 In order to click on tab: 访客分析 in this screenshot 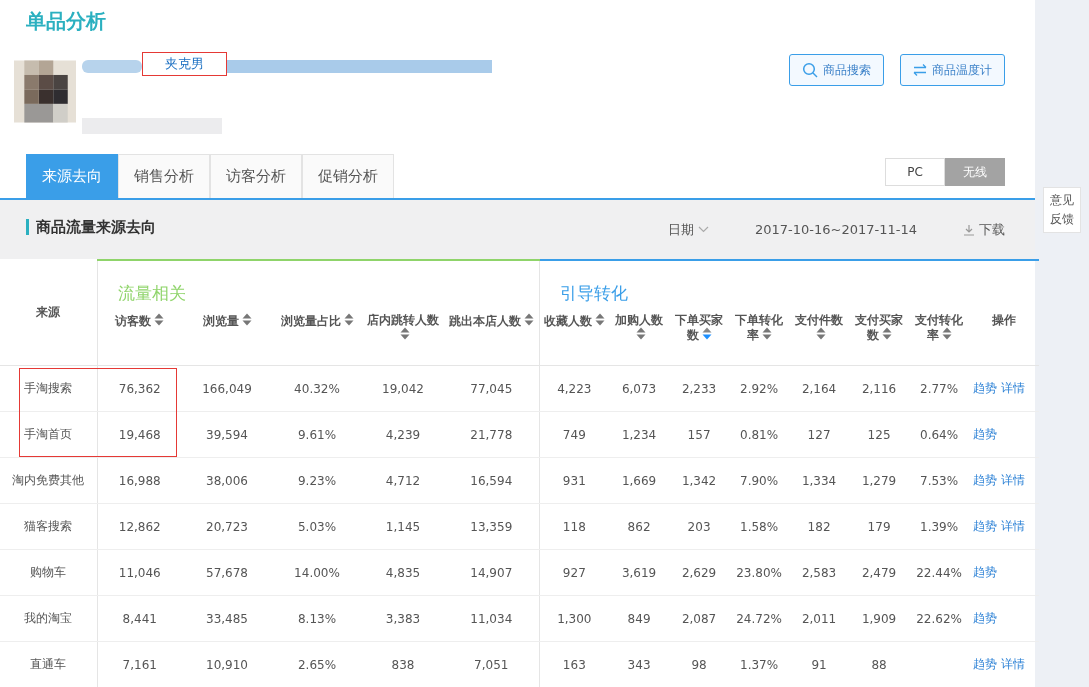, I will do `click(256, 176)`.